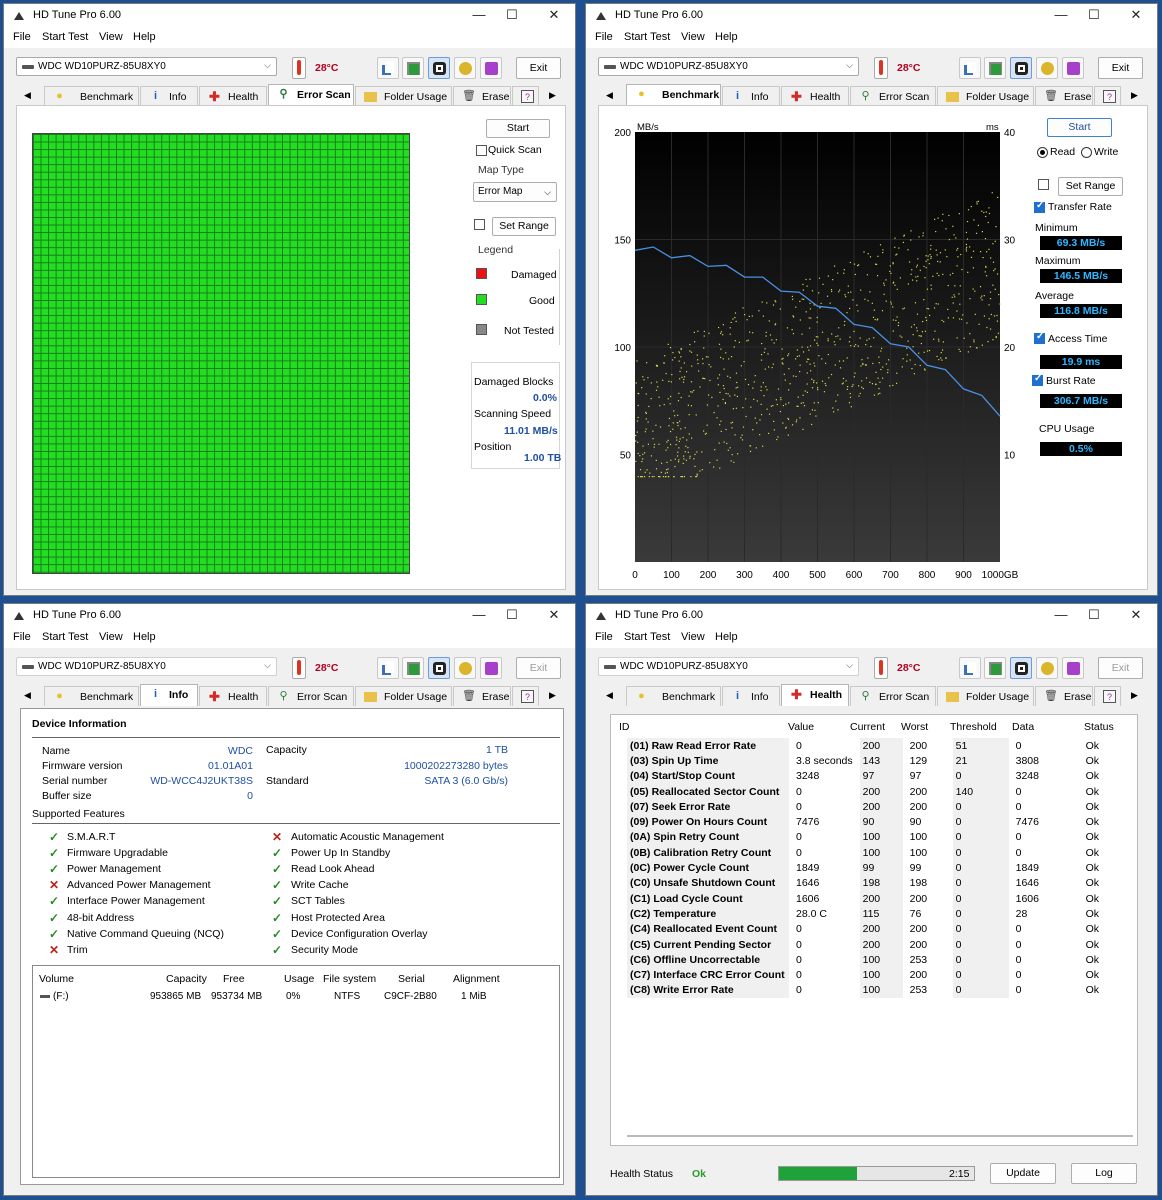  I want to click on quick-scan-checkbox, so click(481, 150).